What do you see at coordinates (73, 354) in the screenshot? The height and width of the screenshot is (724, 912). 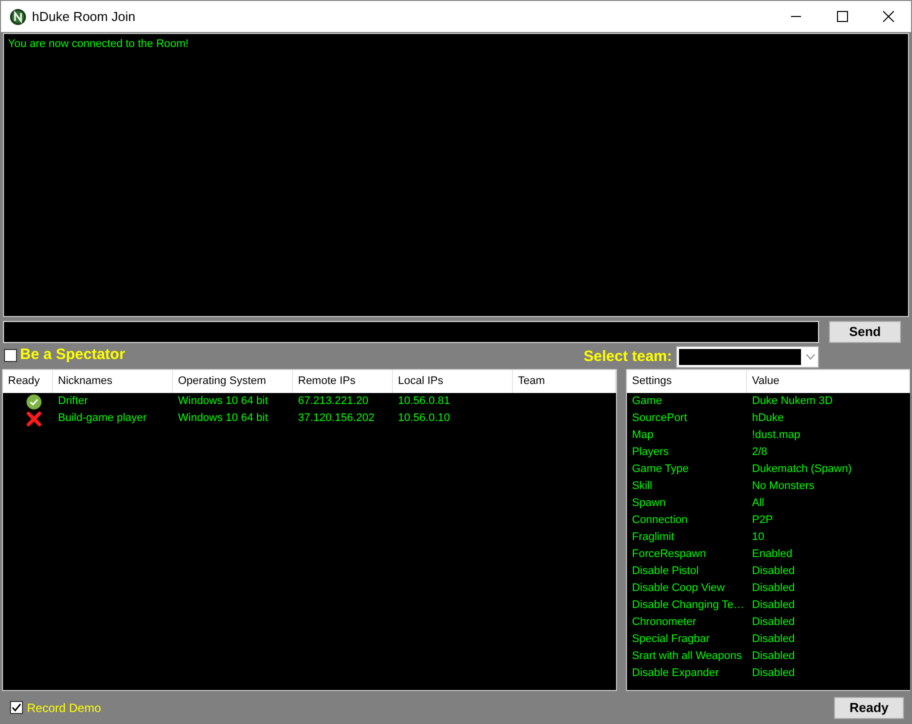 I see `spectator-label: Be a Spectator` at bounding box center [73, 354].